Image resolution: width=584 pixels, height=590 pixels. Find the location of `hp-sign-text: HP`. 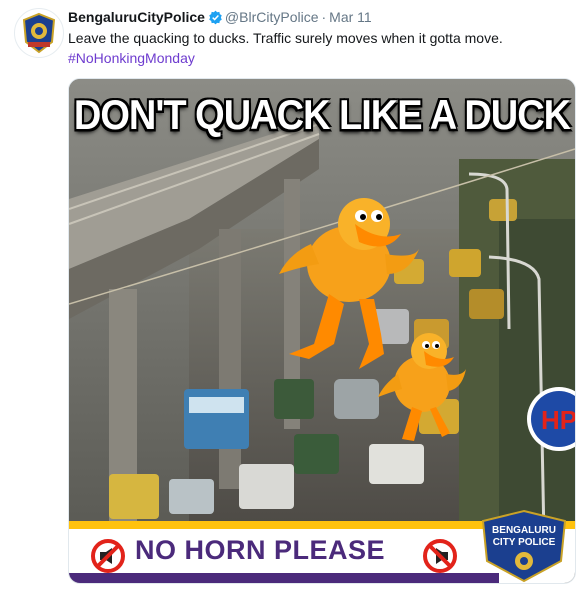

hp-sign-text: HP is located at coordinates (558, 420).